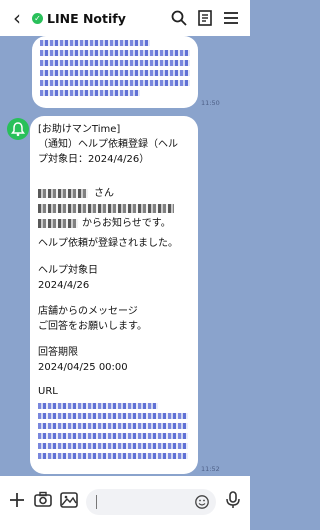  Describe the element at coordinates (231, 18) in the screenshot. I see `menu-icon` at that location.